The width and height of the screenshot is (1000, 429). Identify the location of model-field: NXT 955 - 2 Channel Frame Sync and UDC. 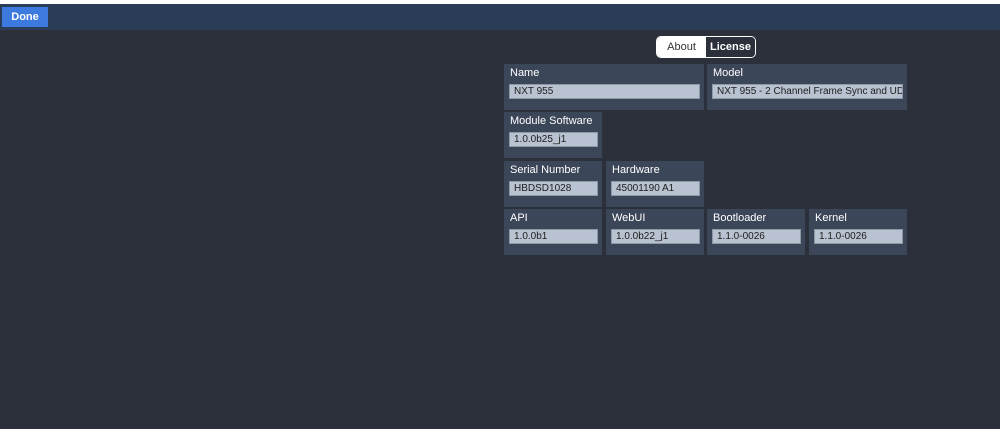
(807, 91).